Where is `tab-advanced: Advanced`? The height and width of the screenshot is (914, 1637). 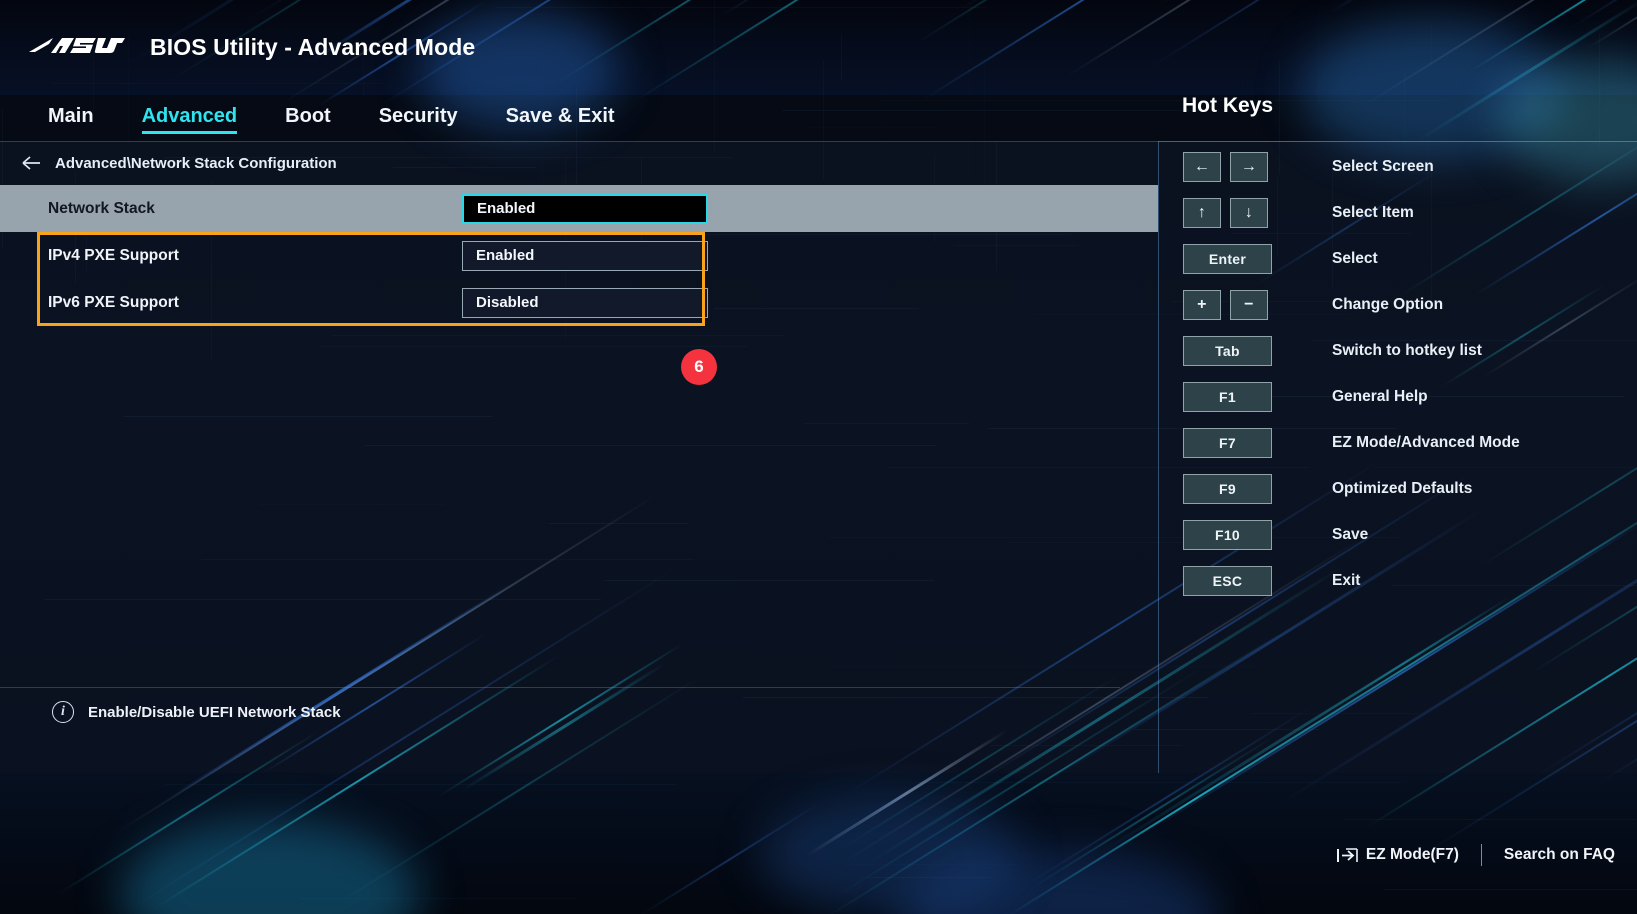
tab-advanced: Advanced is located at coordinates (189, 118).